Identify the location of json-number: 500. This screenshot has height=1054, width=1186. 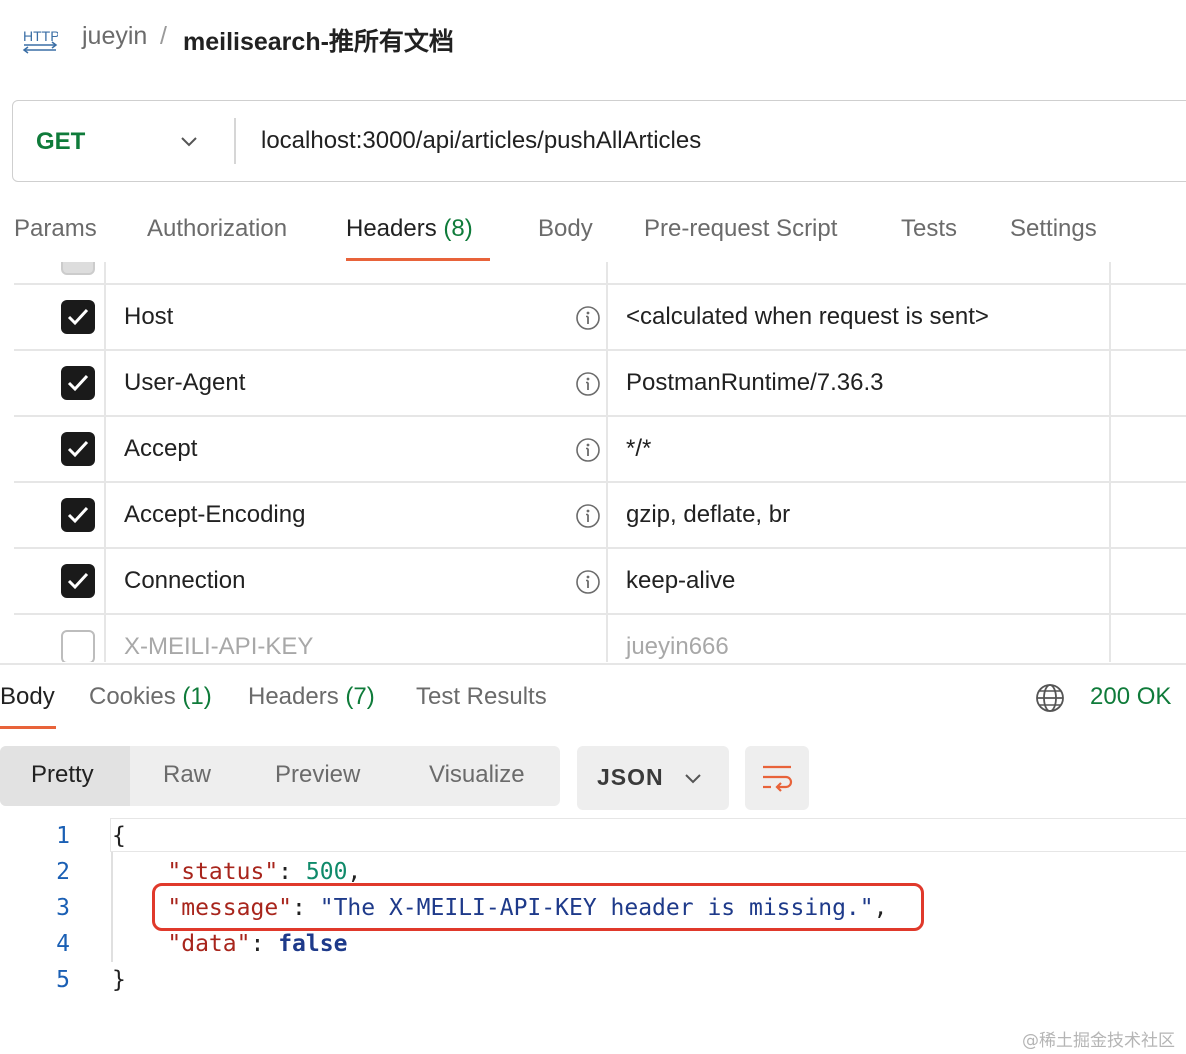
(326, 872).